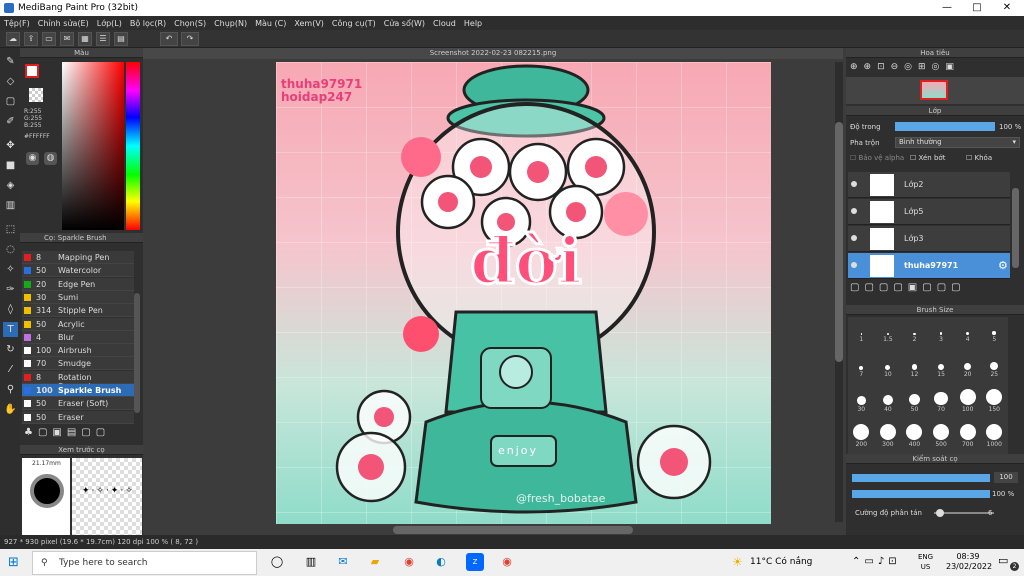 Image resolution: width=1024 pixels, height=576 pixels. Describe the element at coordinates (888, 439) in the screenshot. I see `brush-size-option: 300` at that location.